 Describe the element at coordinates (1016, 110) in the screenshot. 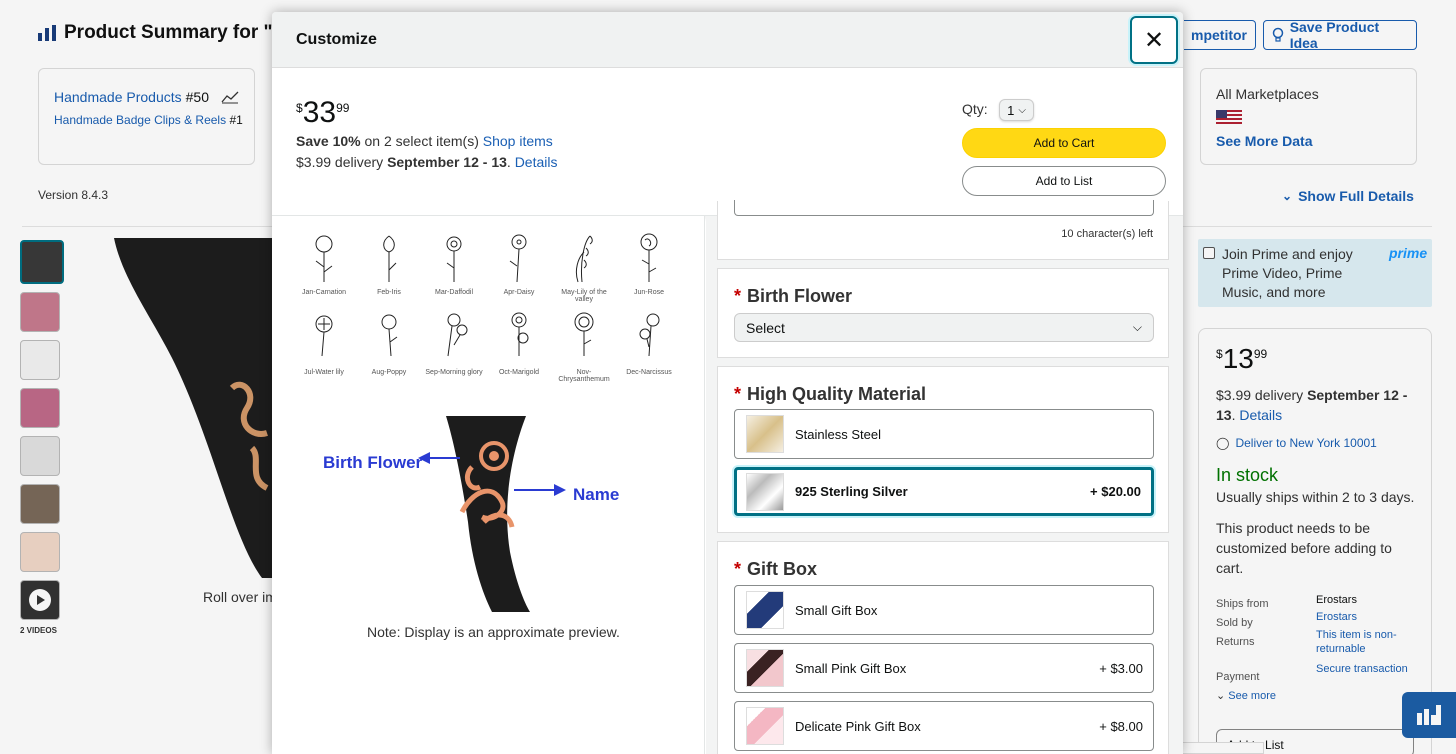

I see `qty-select: 1 ⌵` at that location.